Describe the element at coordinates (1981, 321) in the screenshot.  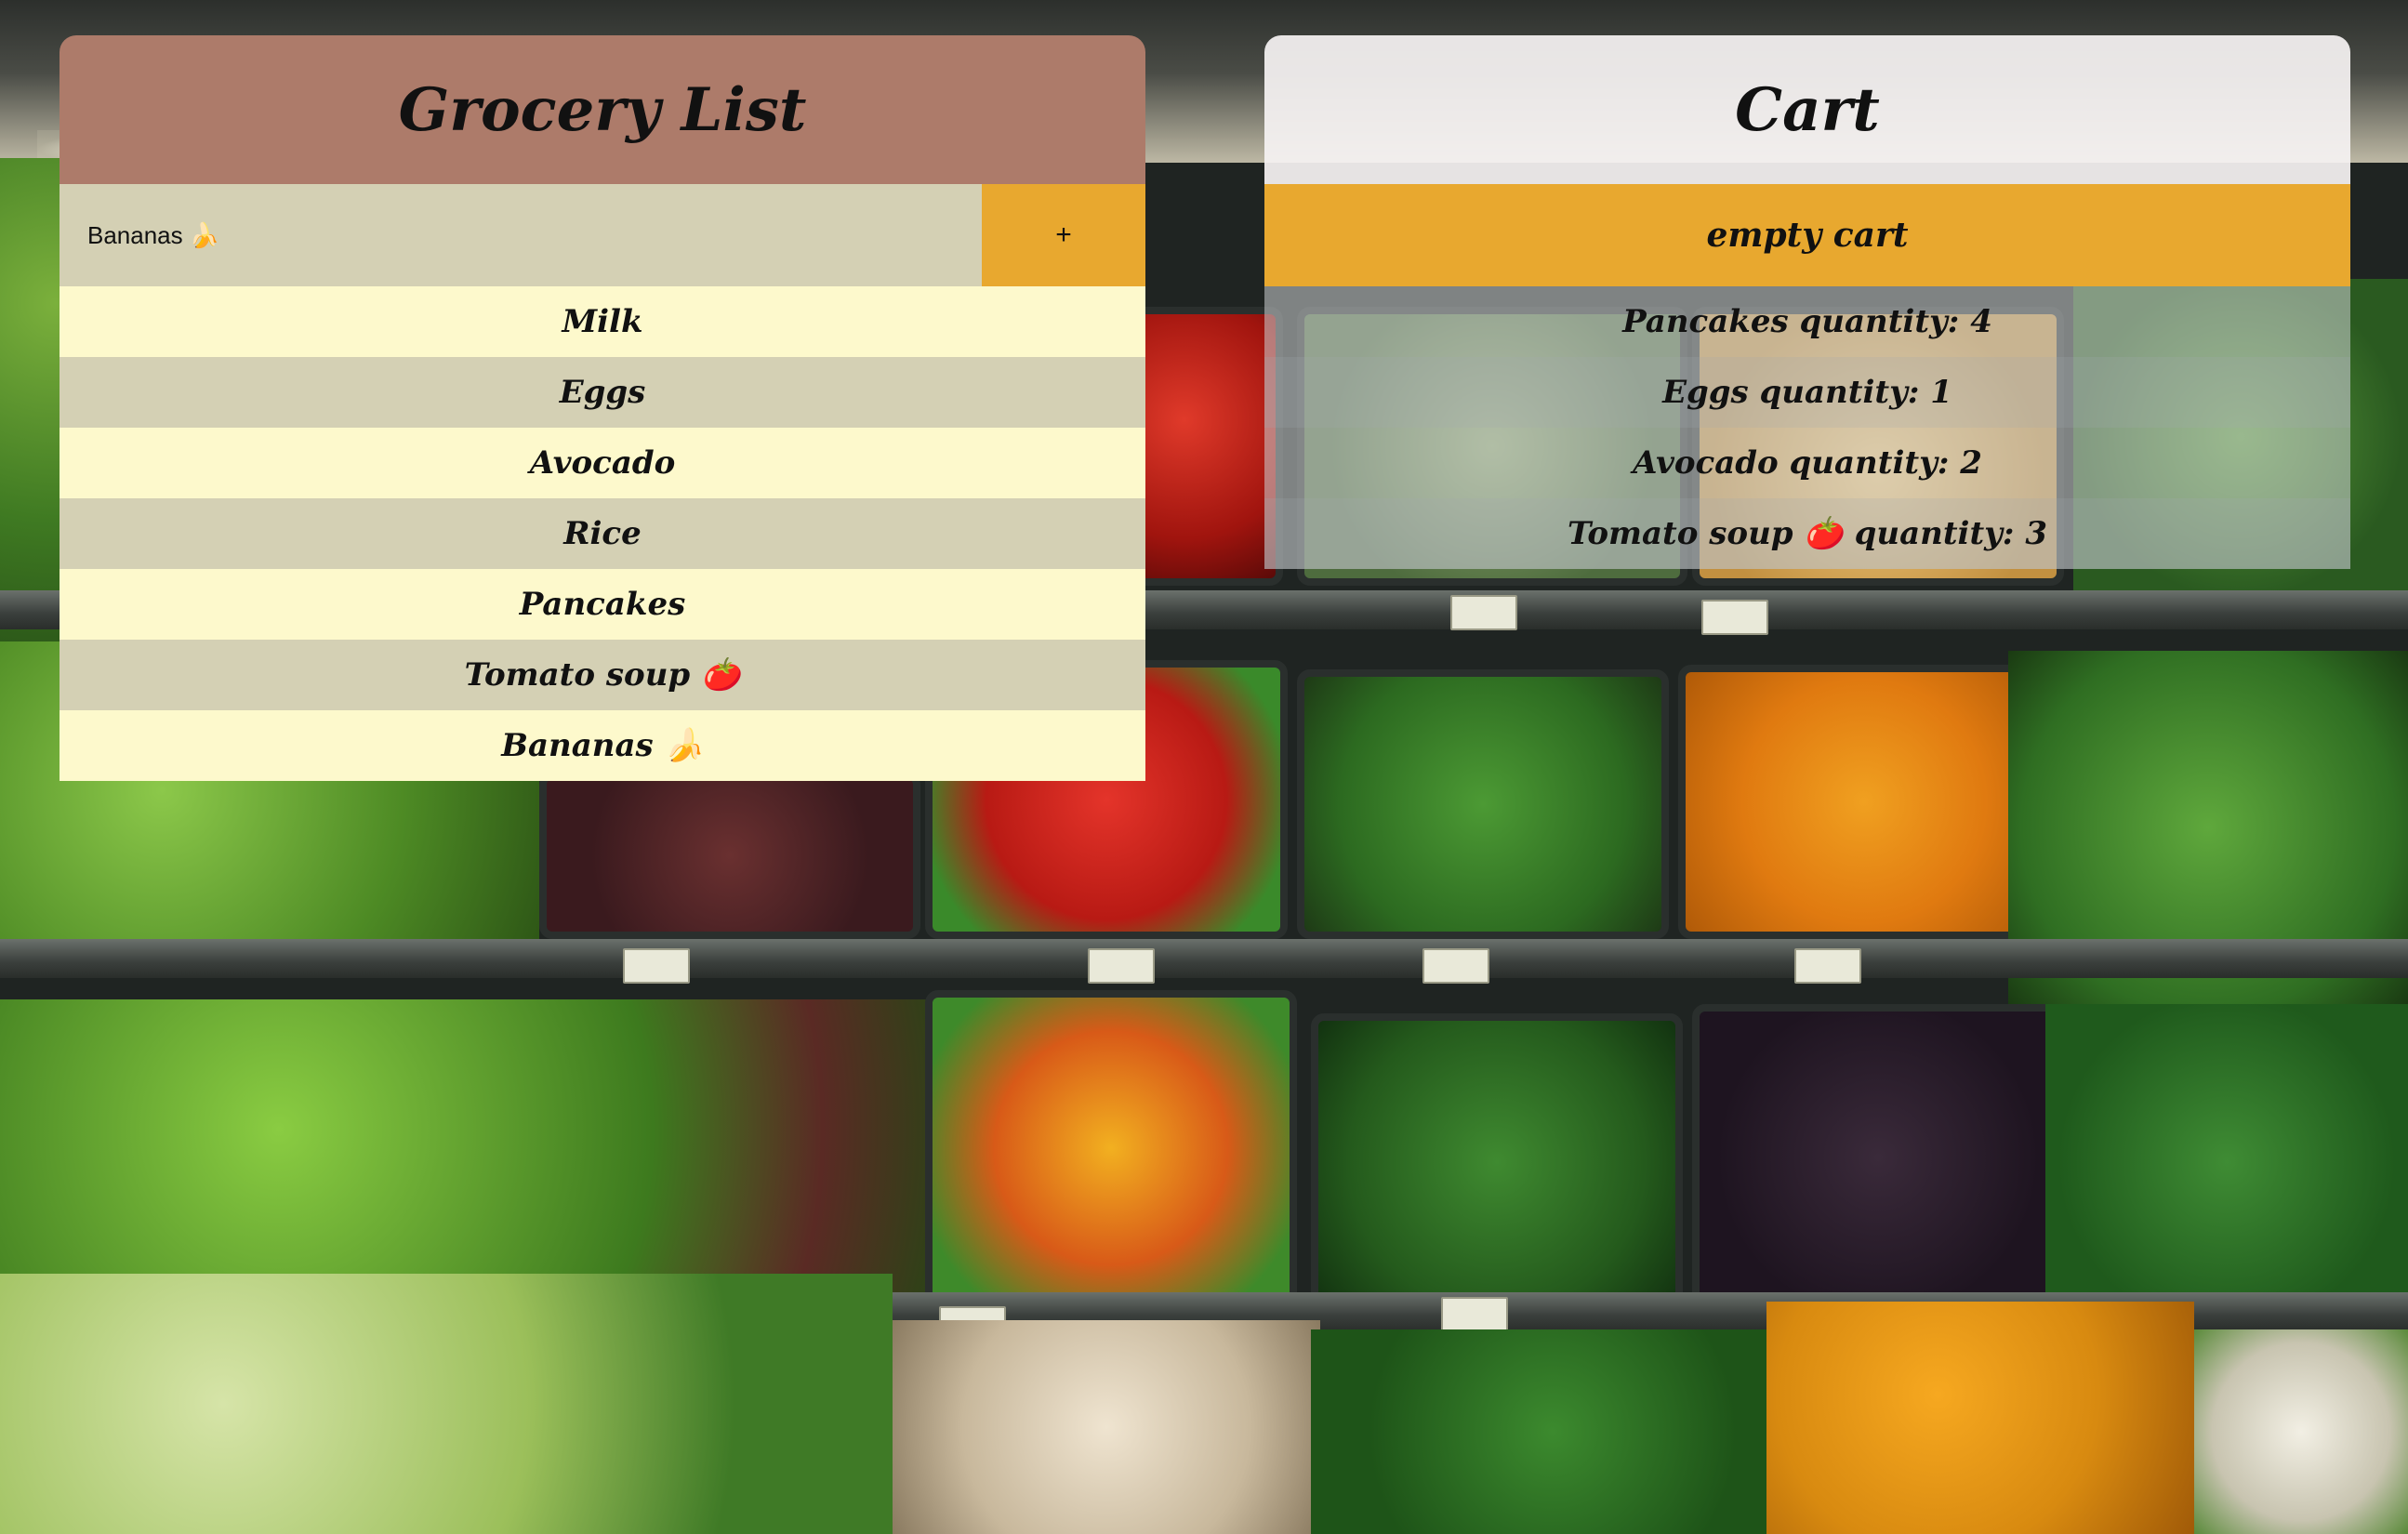
I see `cart-item-quantity: 4` at that location.